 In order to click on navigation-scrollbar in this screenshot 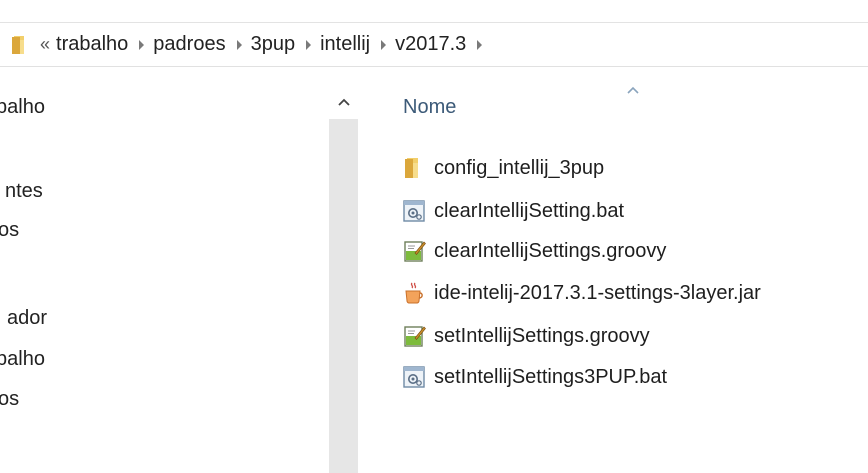, I will do `click(343, 279)`.